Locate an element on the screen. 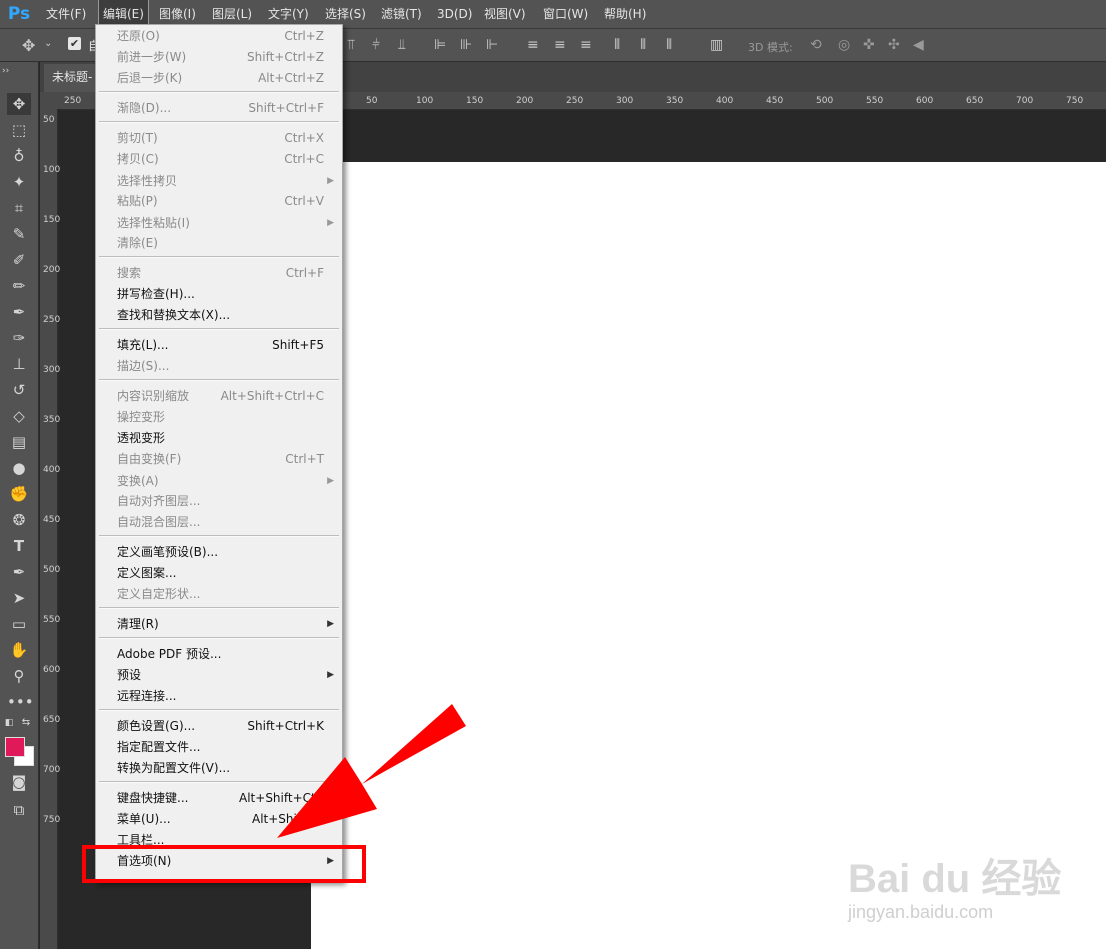 Image resolution: width=1106 pixels, height=949 pixels. distribute-left-icon: ⦀ is located at coordinates (617, 45).